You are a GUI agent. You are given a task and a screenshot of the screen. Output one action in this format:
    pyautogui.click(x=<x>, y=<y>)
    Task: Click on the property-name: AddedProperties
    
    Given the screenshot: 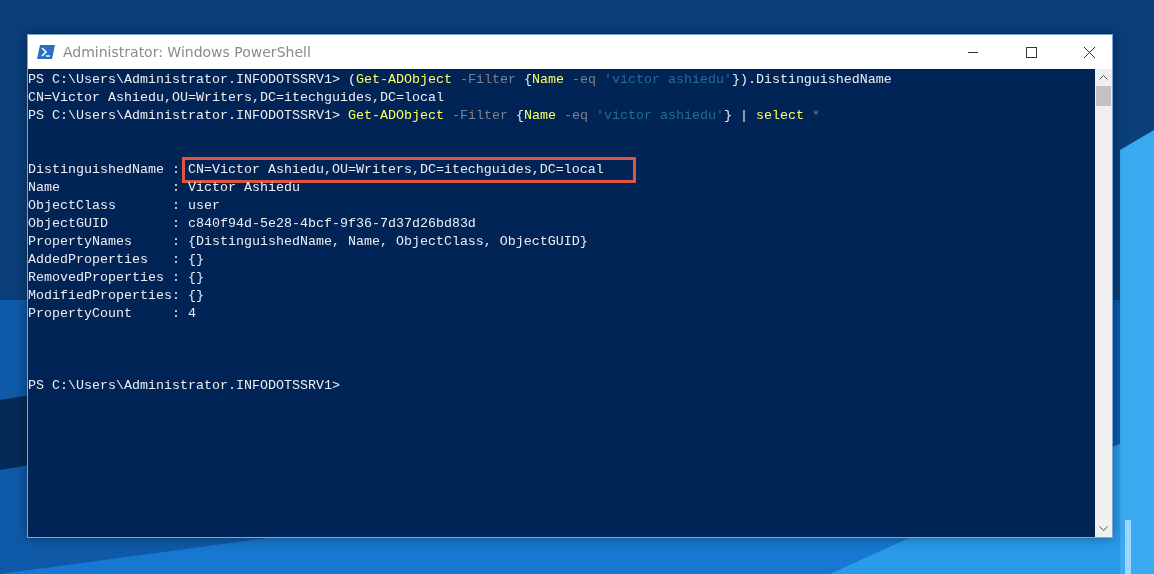 What is the action you would take?
    pyautogui.click(x=88, y=260)
    